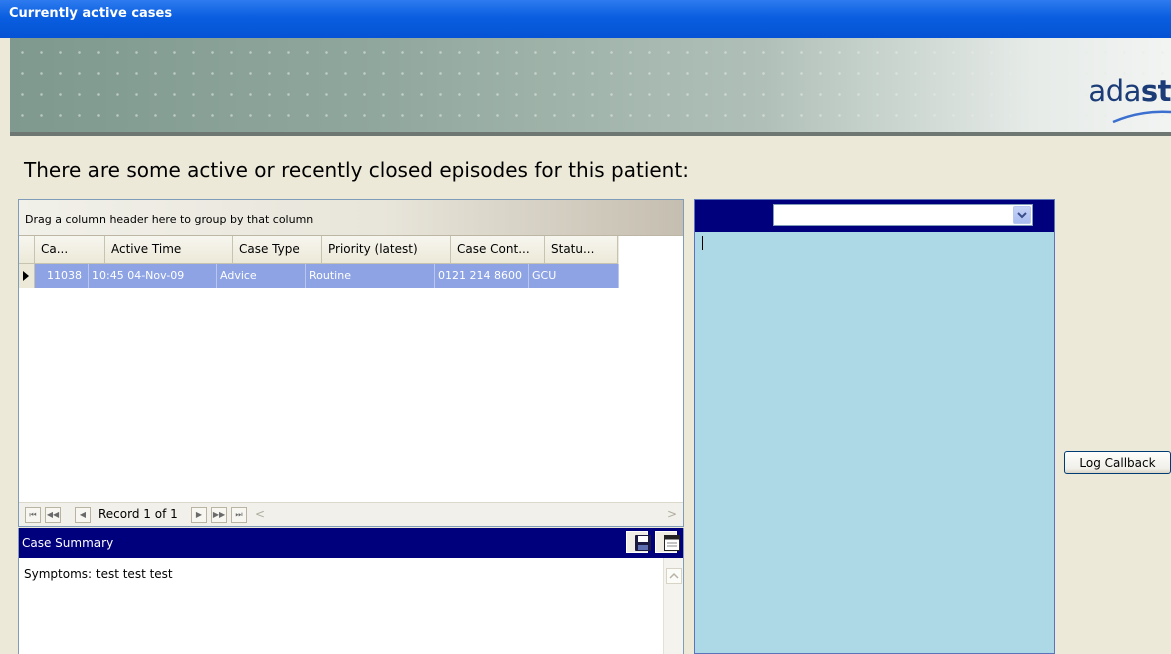  I want to click on window-title: Currently active cases, so click(91, 13).